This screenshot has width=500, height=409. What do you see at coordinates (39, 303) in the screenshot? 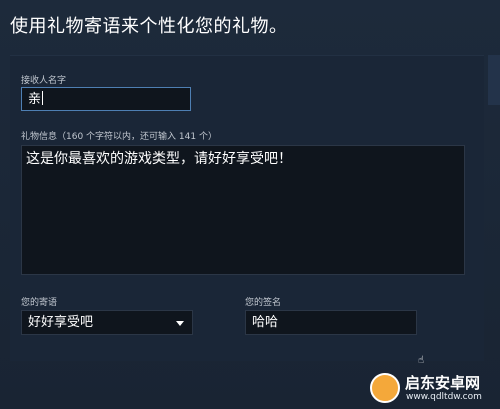
I see `sentiment-label: 您的寄语` at bounding box center [39, 303].